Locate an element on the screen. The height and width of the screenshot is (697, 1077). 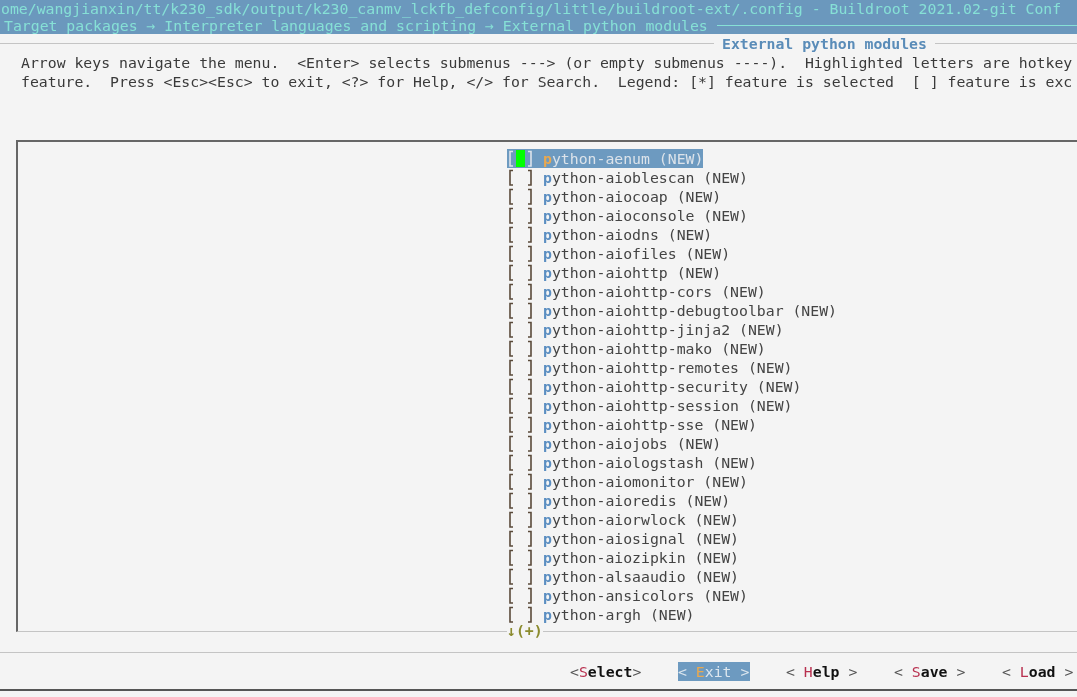
window-title: ome/wangjianxin/tt/k230_sdk/output/k230_canmv_lckfb_defconfig/little/buildroot-ext/.config - Buildroot 2021.02-git Conf is located at coordinates (531, 8).